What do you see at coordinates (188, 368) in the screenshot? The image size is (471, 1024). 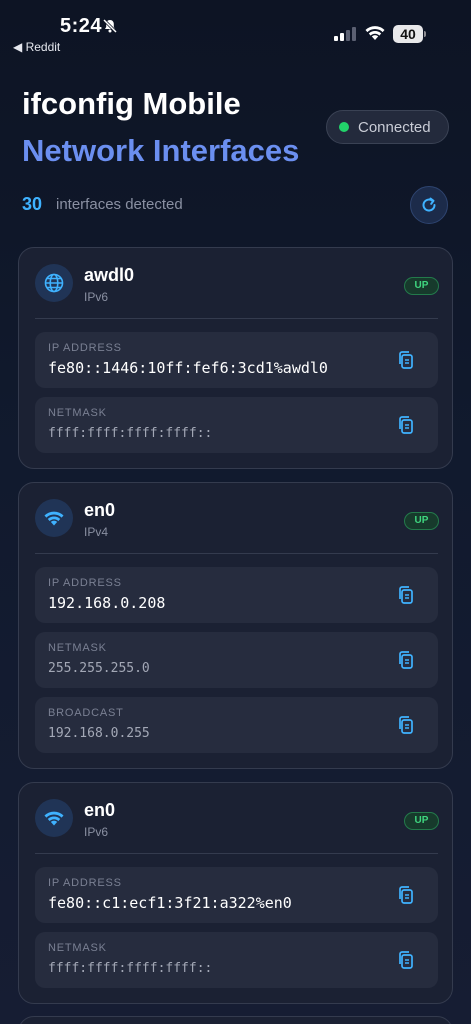 I see `field-value: fe80::1446:10ff:fef6:3cd1%awdl0` at bounding box center [188, 368].